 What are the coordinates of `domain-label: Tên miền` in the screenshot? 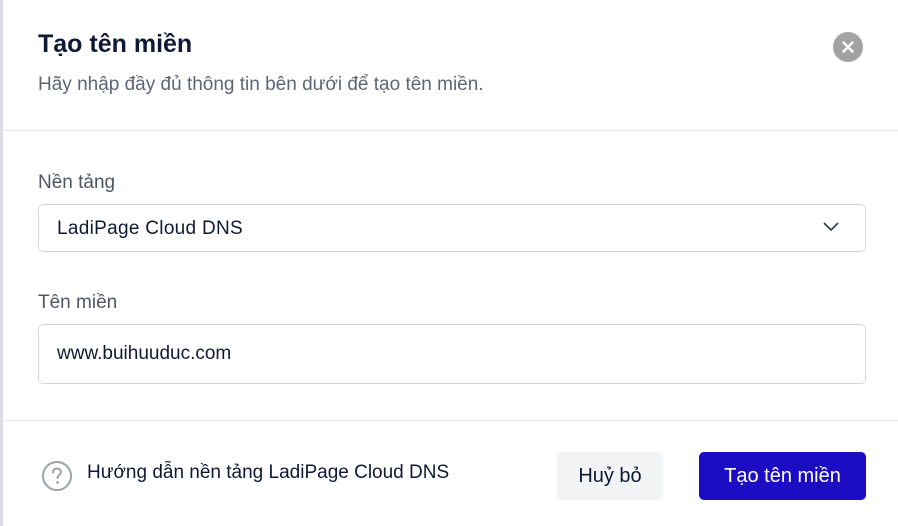 It's located at (78, 302).